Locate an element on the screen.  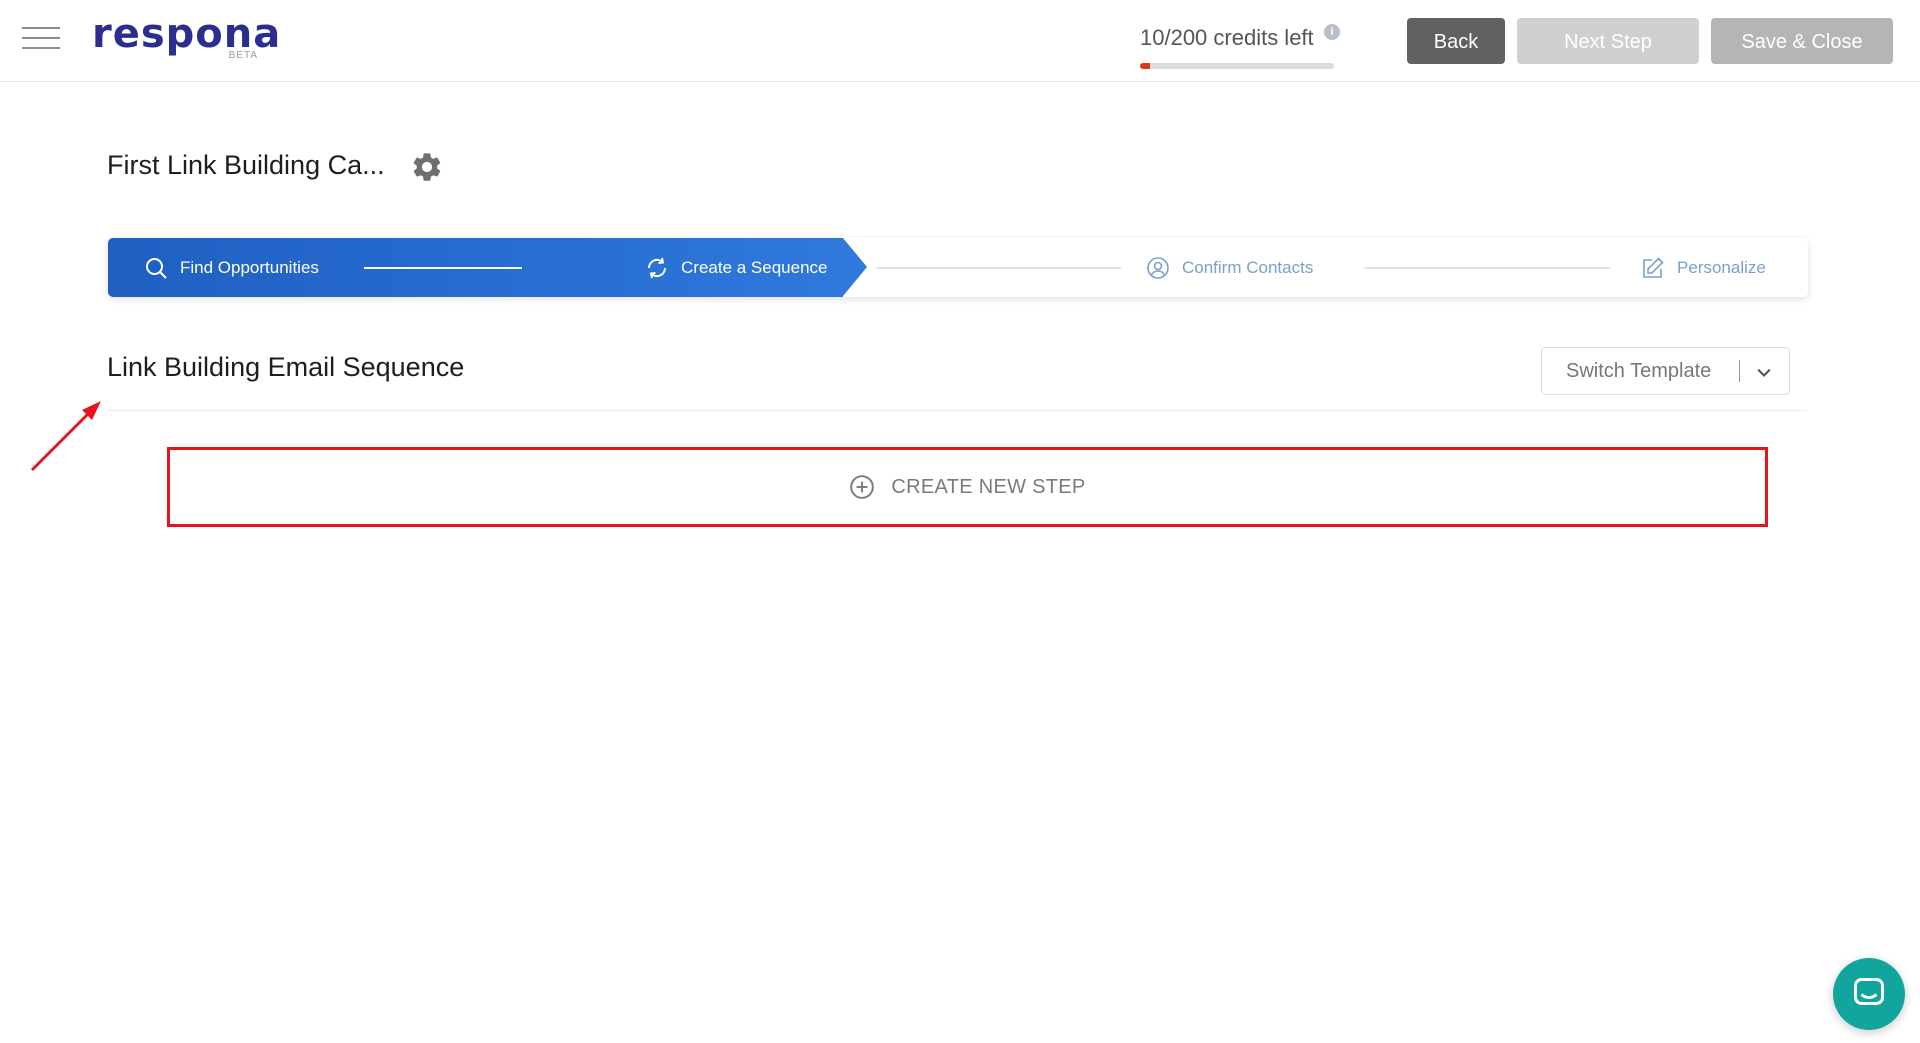
step-confirm-contacts: Confirm Contacts is located at coordinates (1229, 267).